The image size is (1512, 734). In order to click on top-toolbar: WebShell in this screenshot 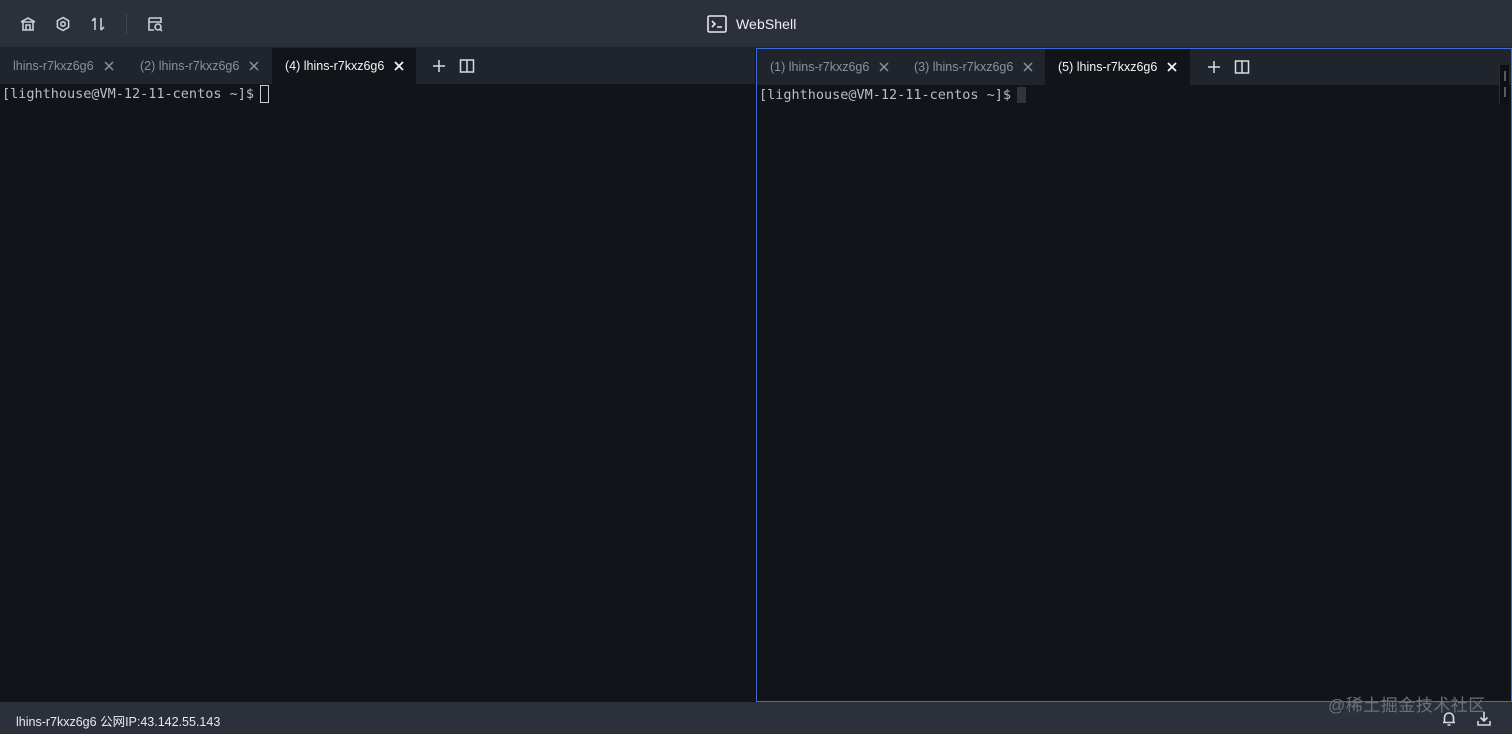, I will do `click(756, 24)`.